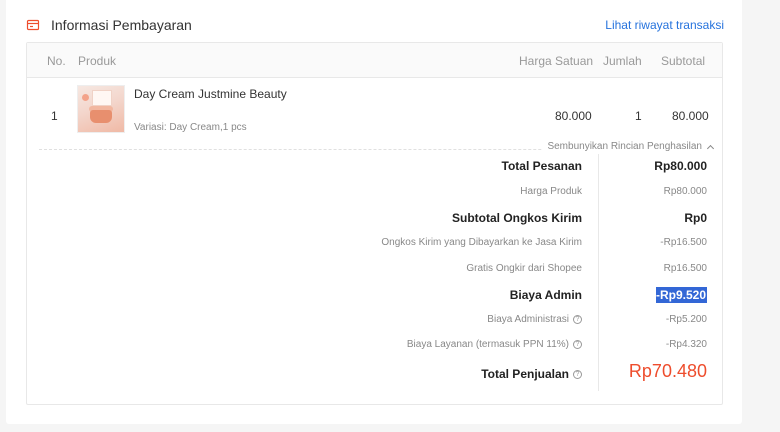 This screenshot has height=432, width=780. Describe the element at coordinates (710, 148) in the screenshot. I see `chevron-up-icon` at that location.